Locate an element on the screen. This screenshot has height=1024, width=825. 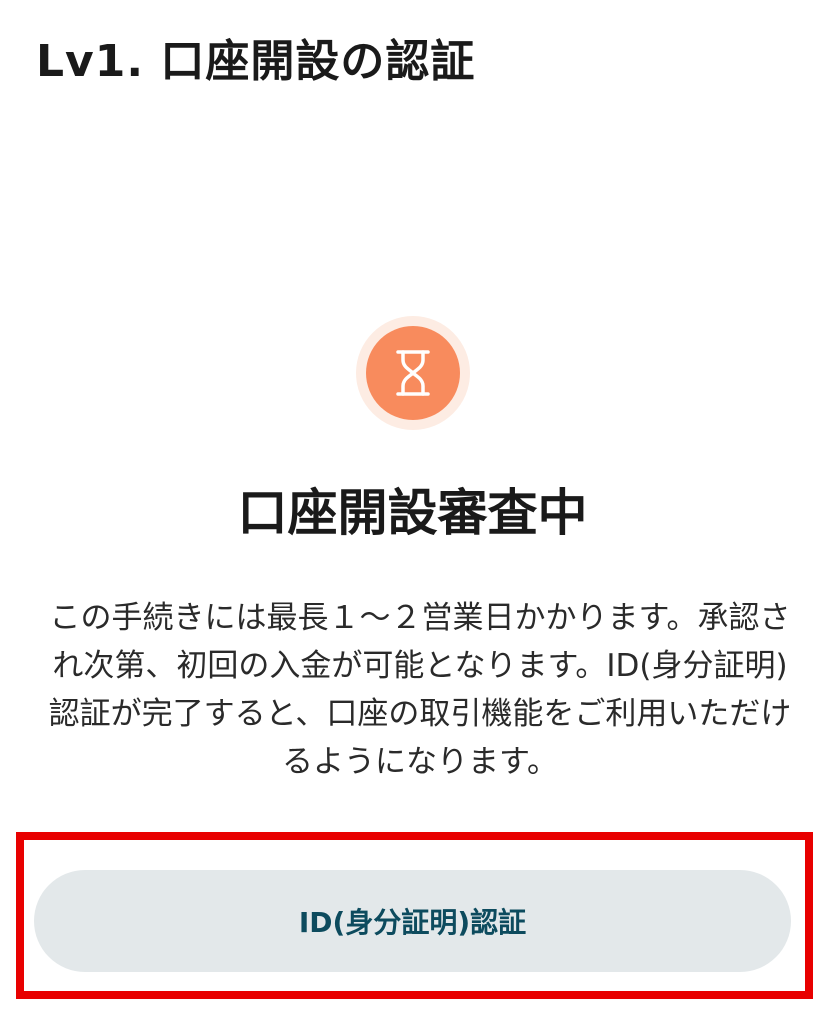
page-title: Lv1. 口座開設の認証 is located at coordinates (256, 61).